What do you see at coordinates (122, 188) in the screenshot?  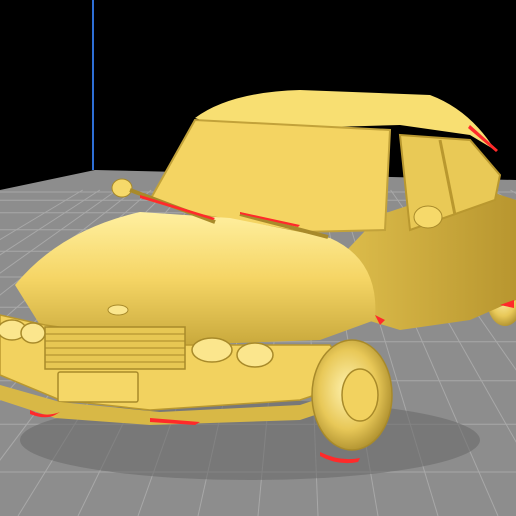 I see `left-mirror` at bounding box center [122, 188].